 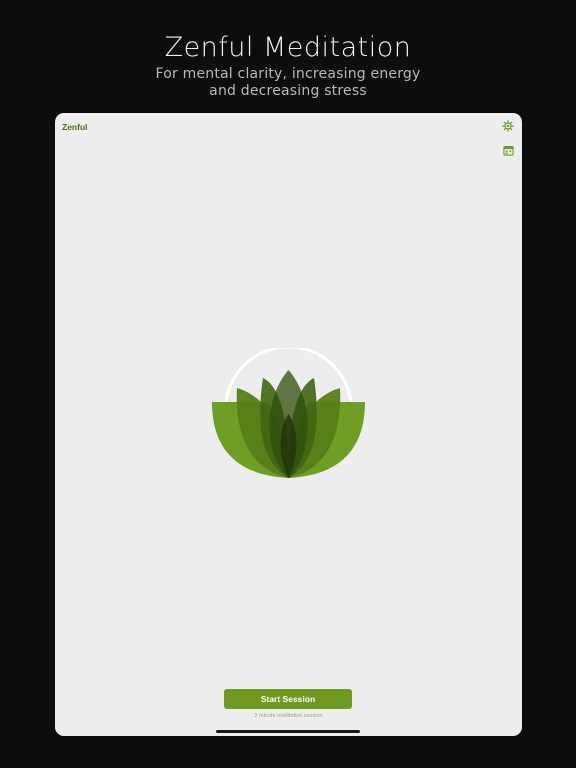 What do you see at coordinates (288, 47) in the screenshot?
I see `promo-title: Zenful Meditation` at bounding box center [288, 47].